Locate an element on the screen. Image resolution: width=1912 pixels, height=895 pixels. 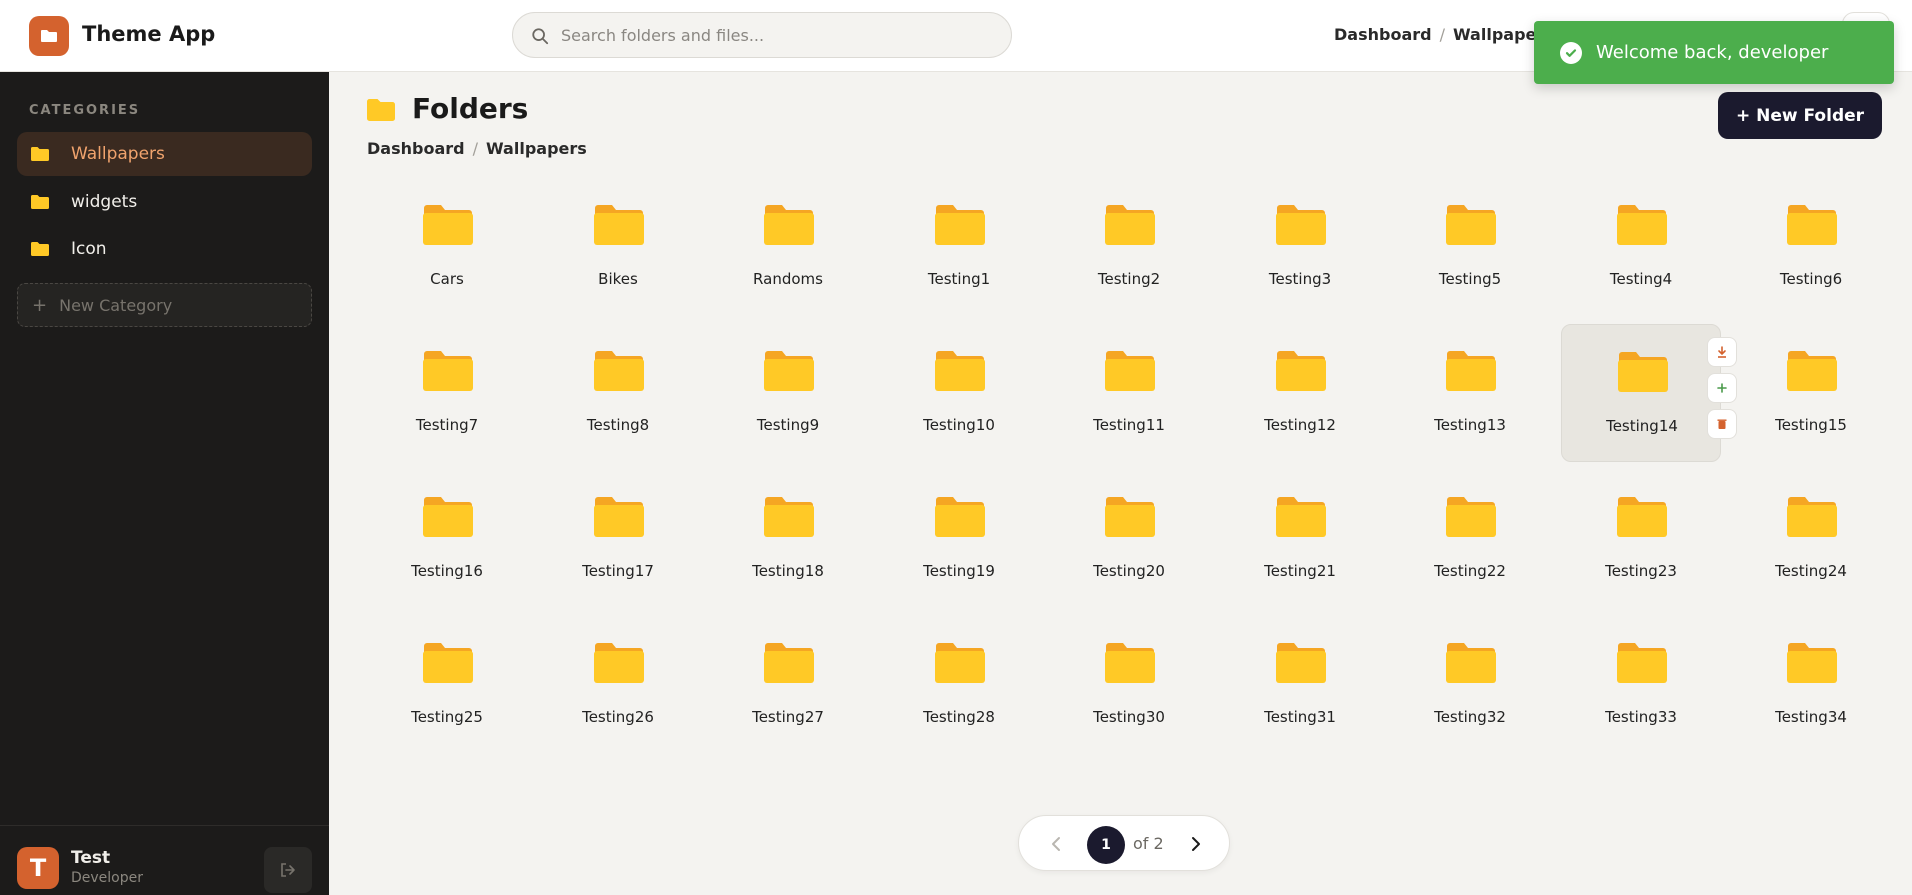
folder-name: Testing18 is located at coordinates (788, 571).